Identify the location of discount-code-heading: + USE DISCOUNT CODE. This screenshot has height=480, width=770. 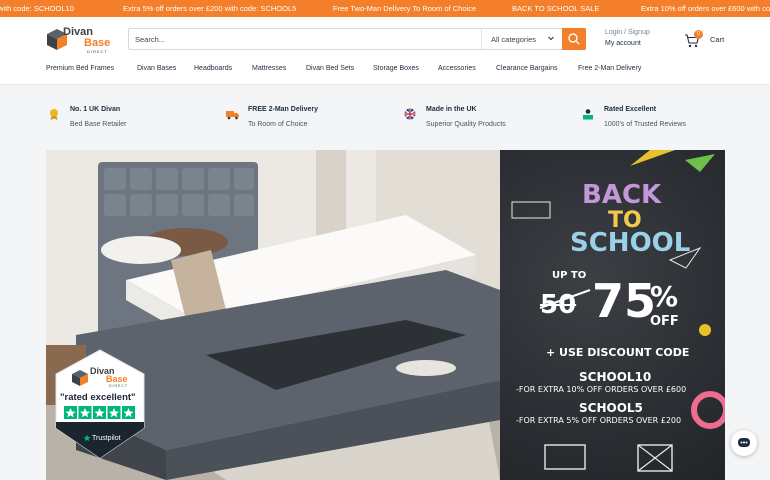
(618, 352).